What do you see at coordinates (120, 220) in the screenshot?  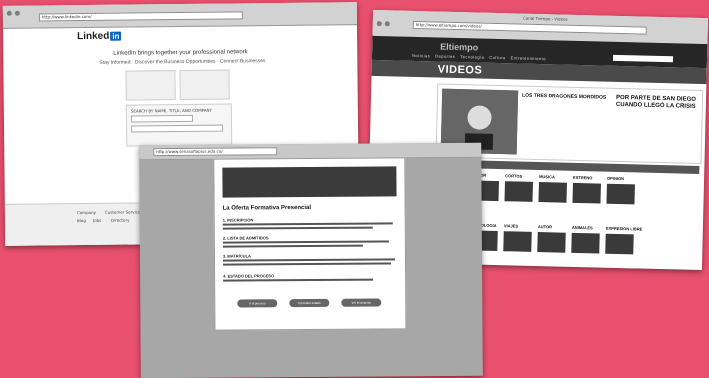 I see `footer-link: Directory` at bounding box center [120, 220].